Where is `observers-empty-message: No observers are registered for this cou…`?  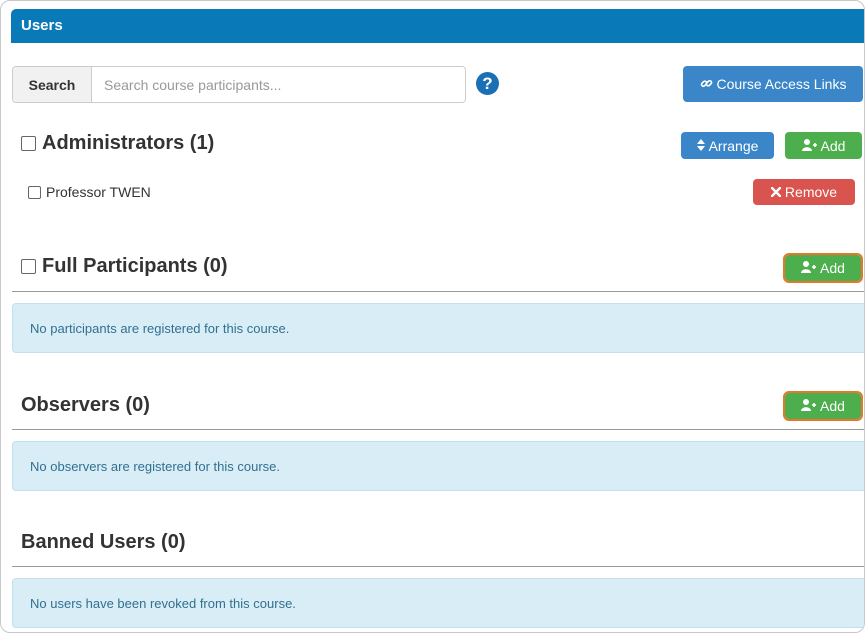
observers-empty-message: No observers are registered for this cou… is located at coordinates (155, 466).